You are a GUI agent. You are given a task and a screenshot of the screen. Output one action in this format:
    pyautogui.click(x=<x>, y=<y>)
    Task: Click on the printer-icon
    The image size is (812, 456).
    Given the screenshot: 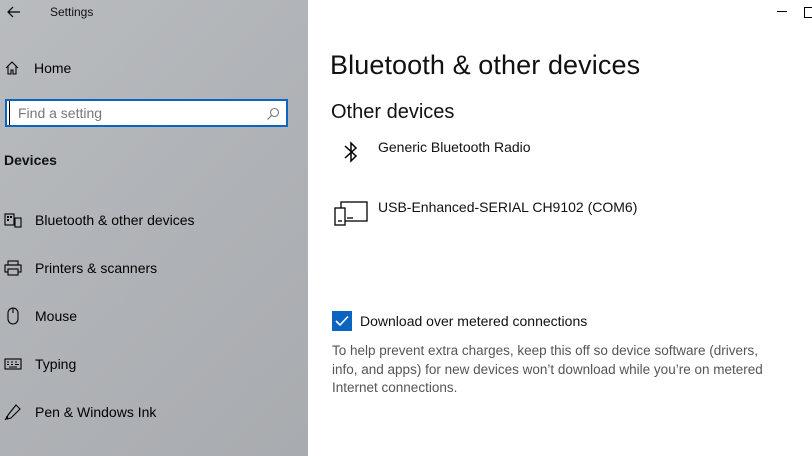 What is the action you would take?
    pyautogui.click(x=13, y=268)
    